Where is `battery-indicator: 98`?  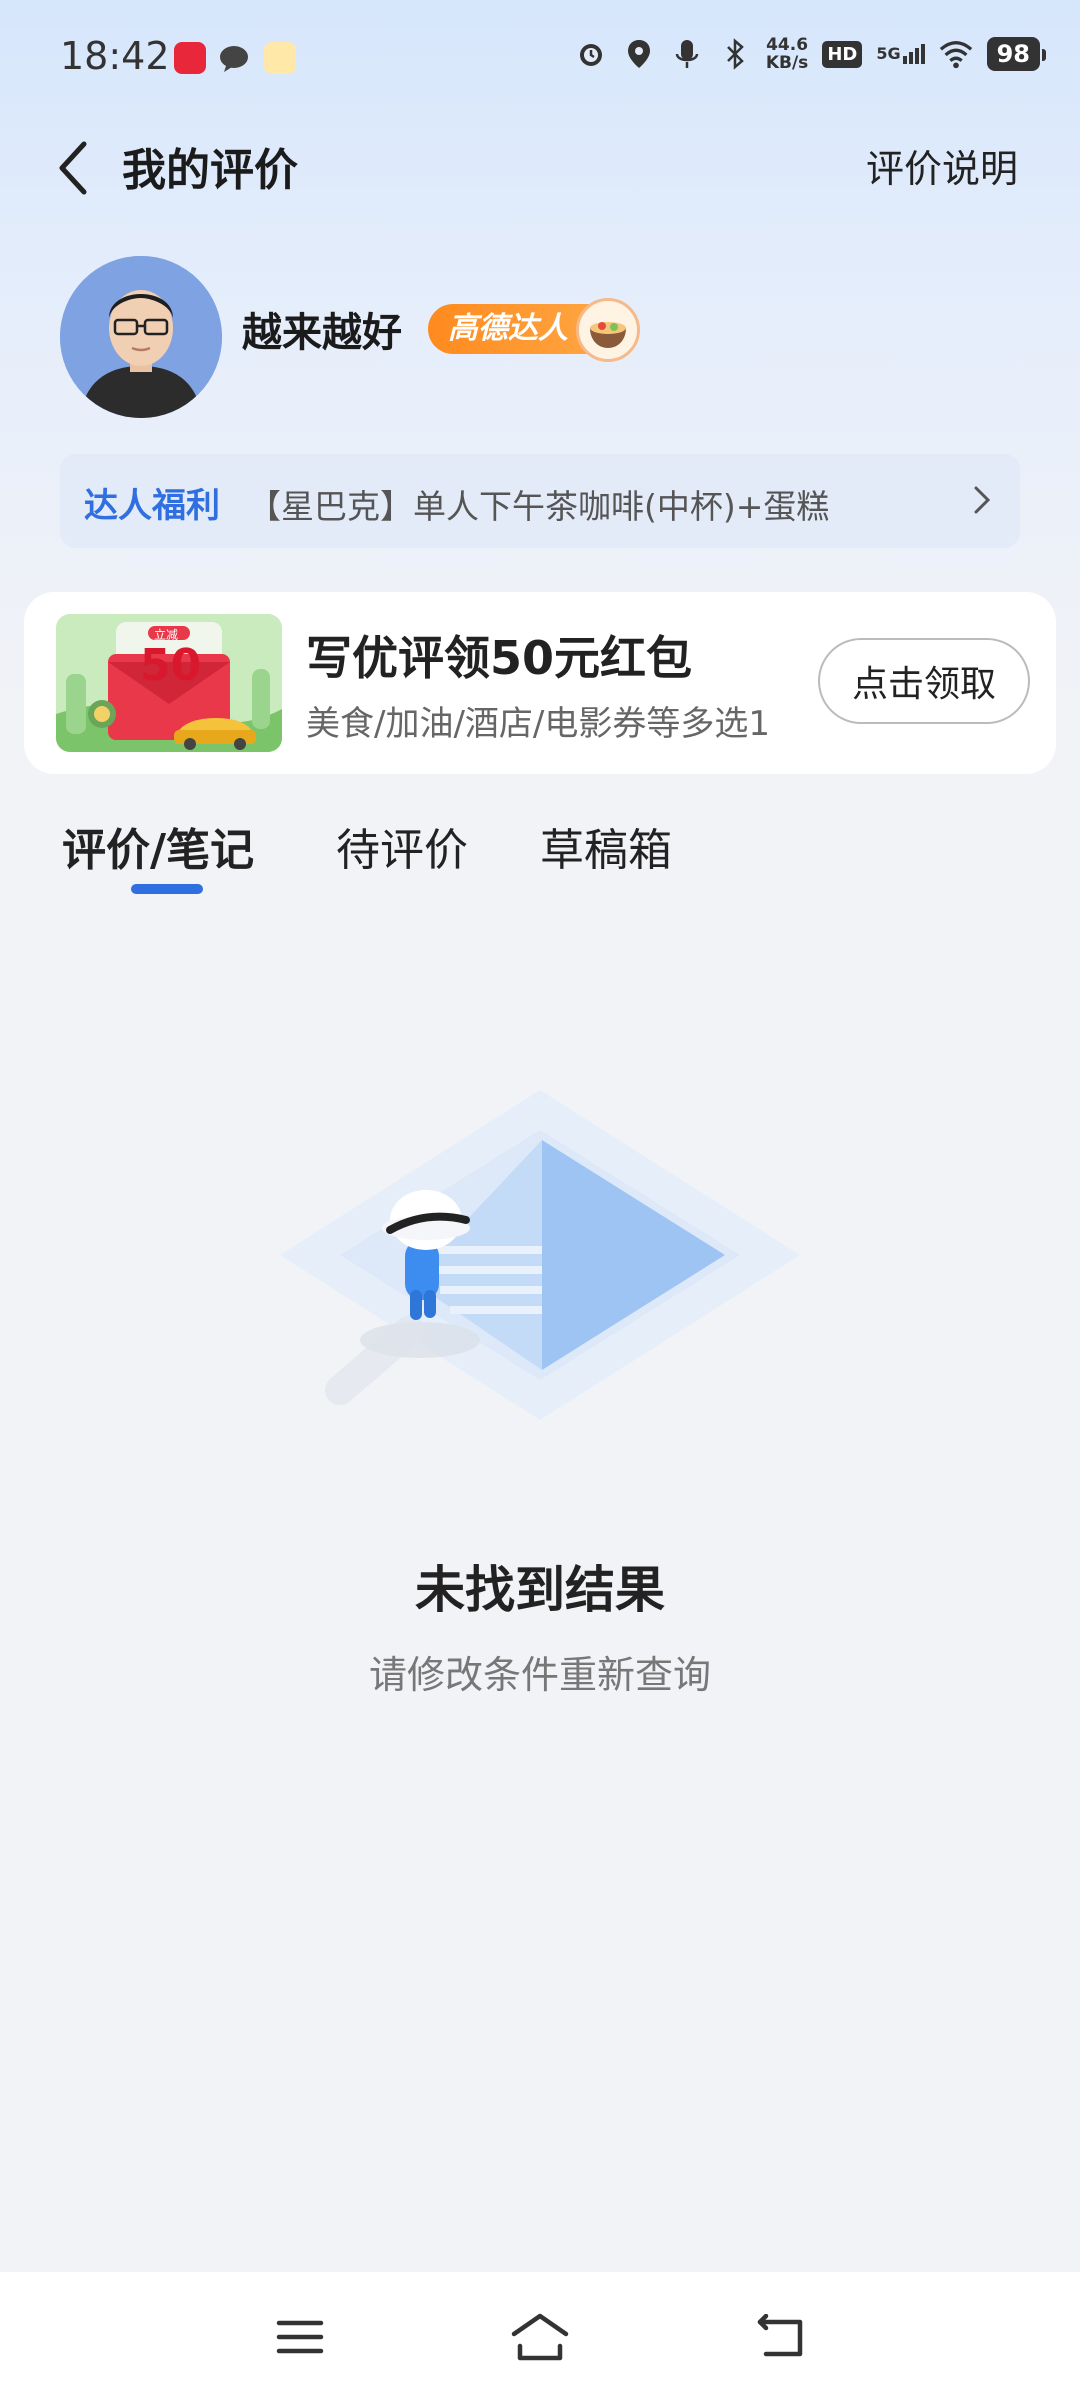
battery-indicator: 98 is located at coordinates (1016, 54).